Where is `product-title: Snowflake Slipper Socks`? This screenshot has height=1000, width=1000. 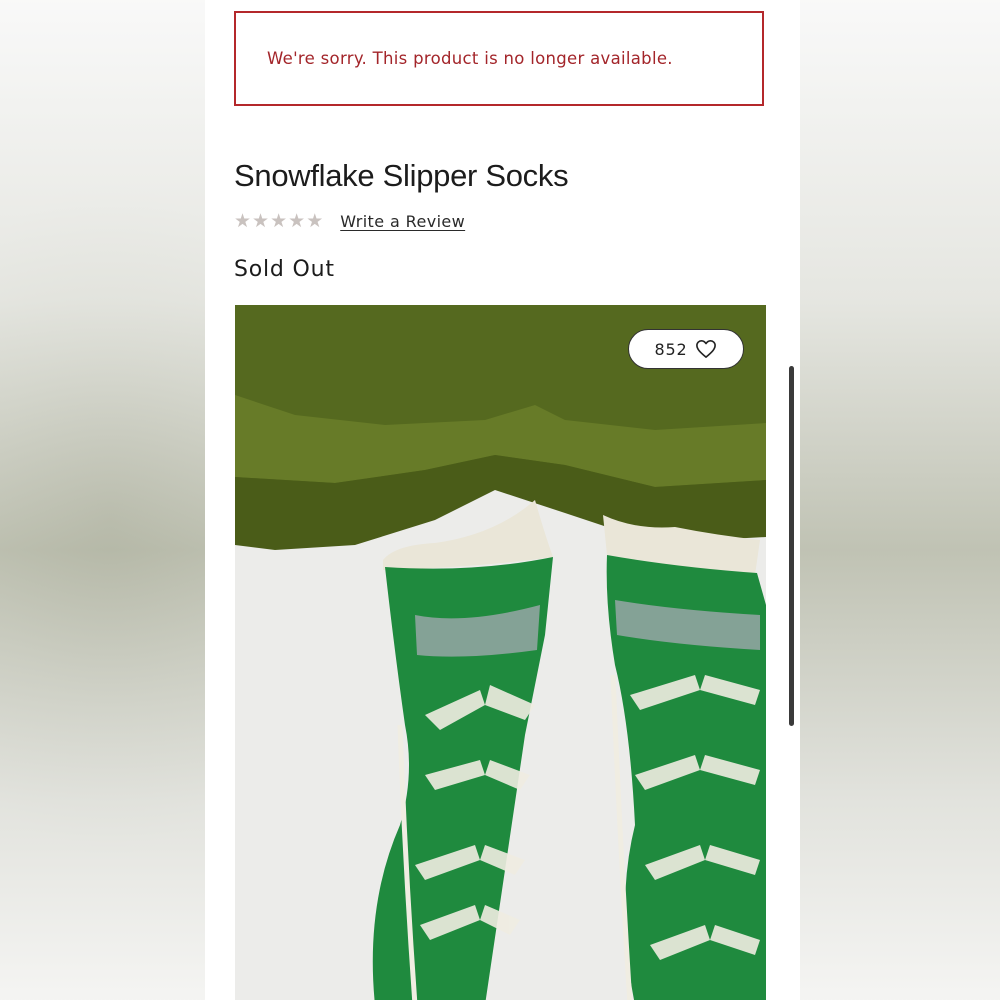 product-title: Snowflake Slipper Socks is located at coordinates (401, 175).